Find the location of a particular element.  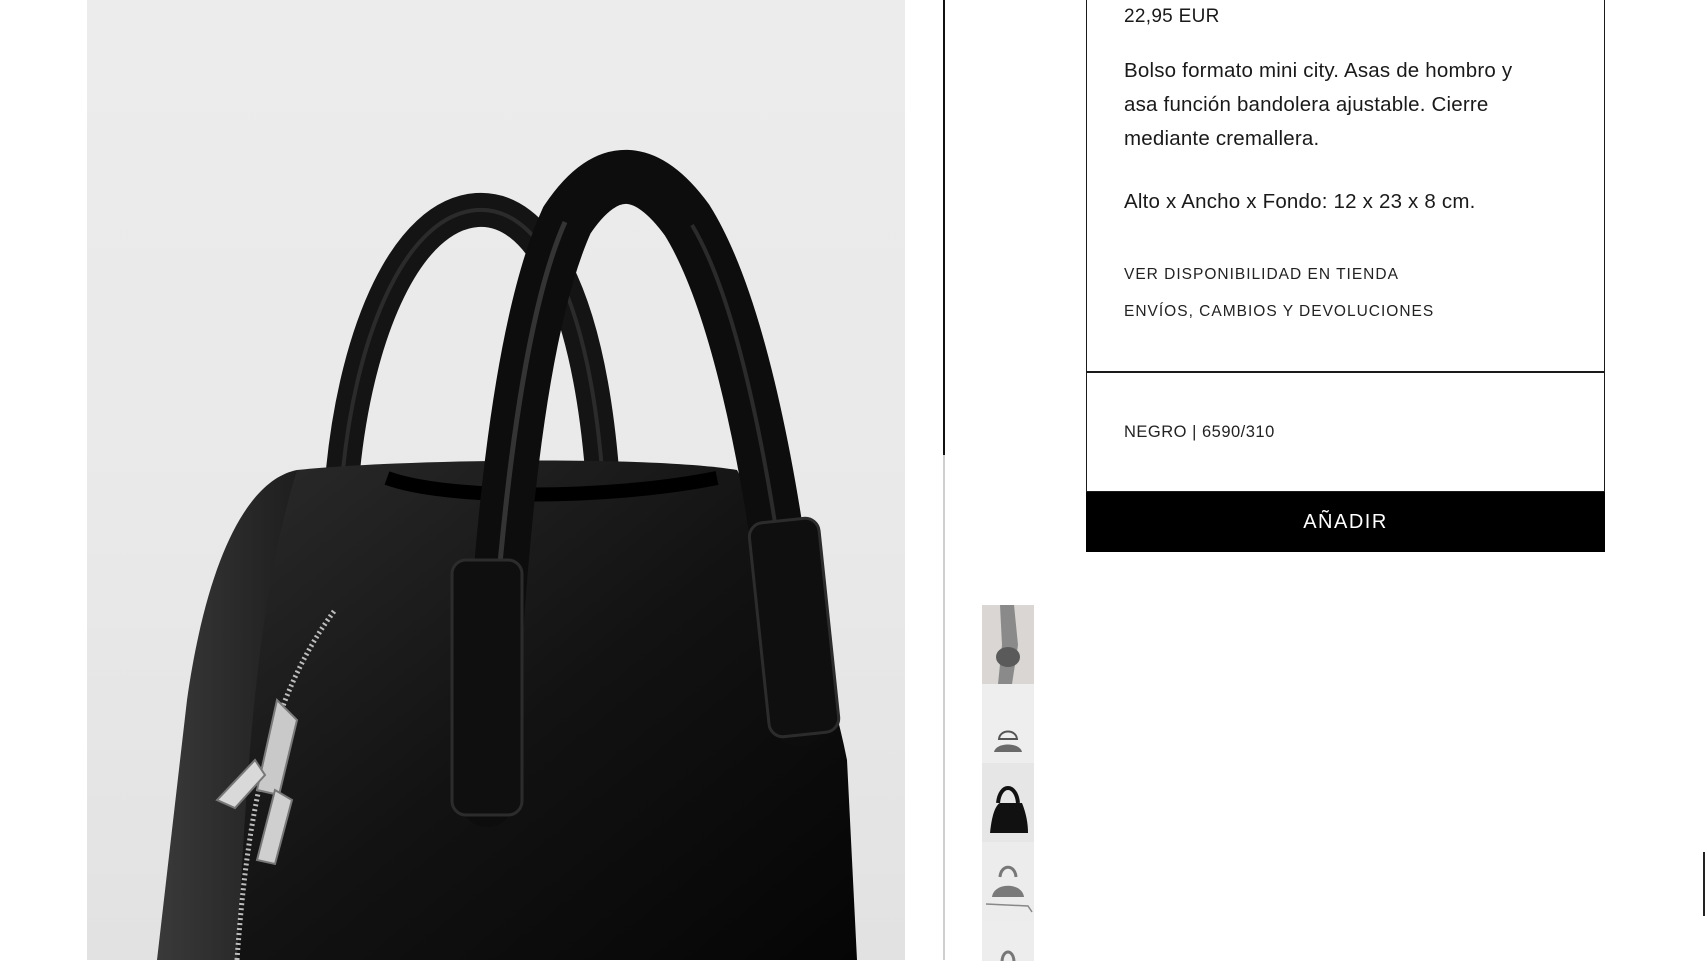

thumbnail-bag-with-strap is located at coordinates (1008, 881).